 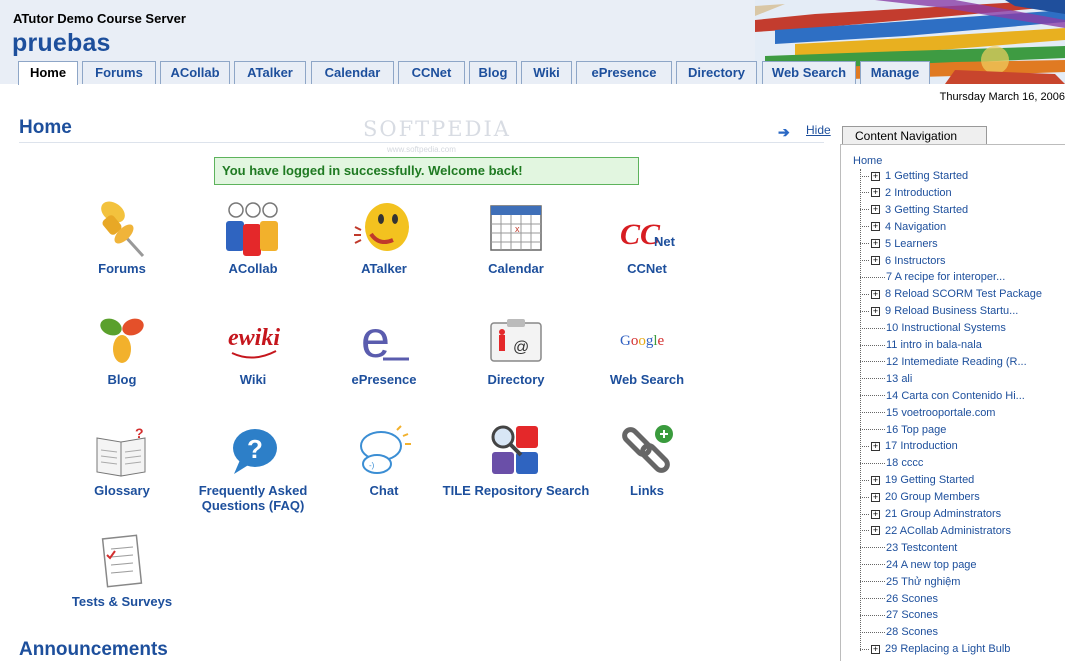 I want to click on tab-directory: Directory, so click(x=716, y=72).